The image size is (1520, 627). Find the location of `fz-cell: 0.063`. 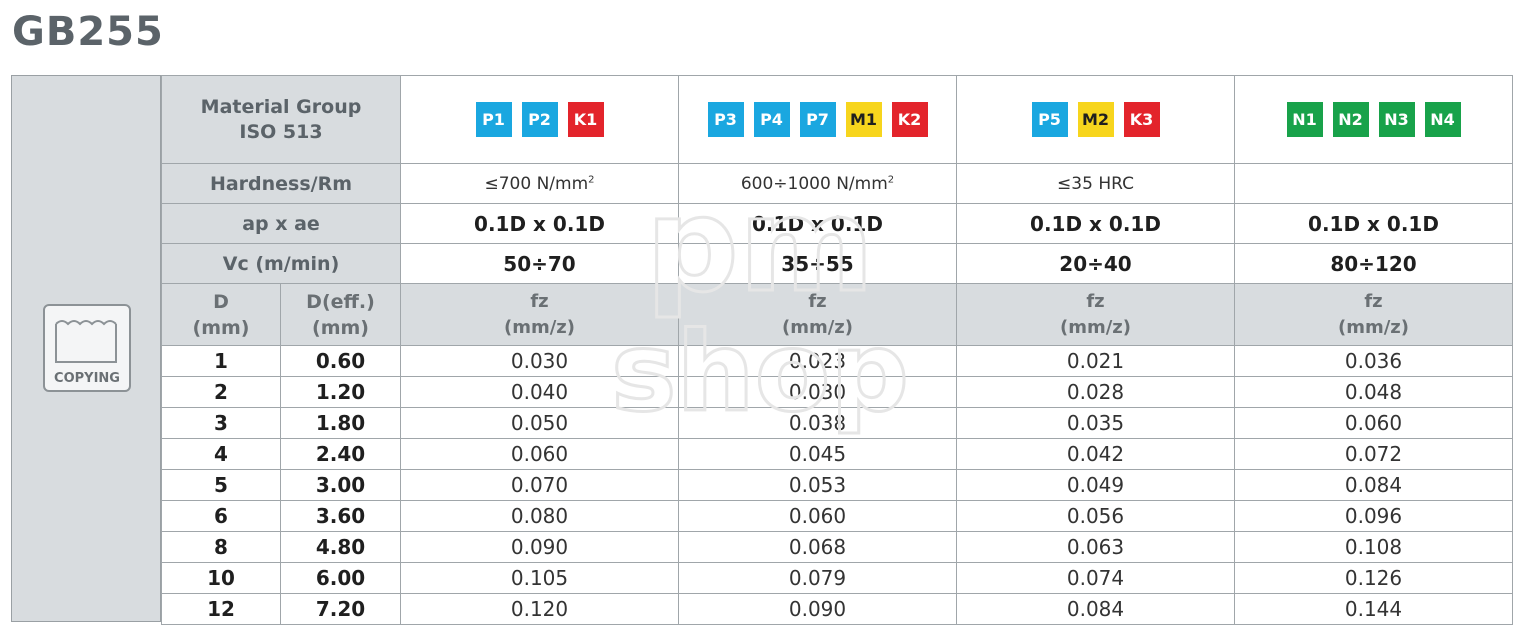

fz-cell: 0.063 is located at coordinates (1095, 547).